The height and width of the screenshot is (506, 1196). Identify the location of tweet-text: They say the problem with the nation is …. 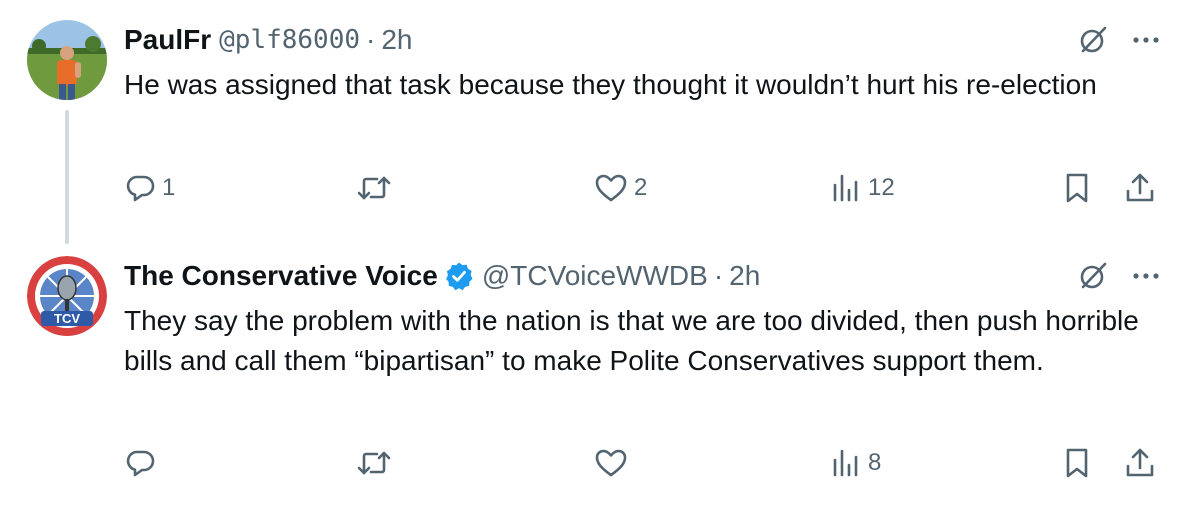
(631, 340).